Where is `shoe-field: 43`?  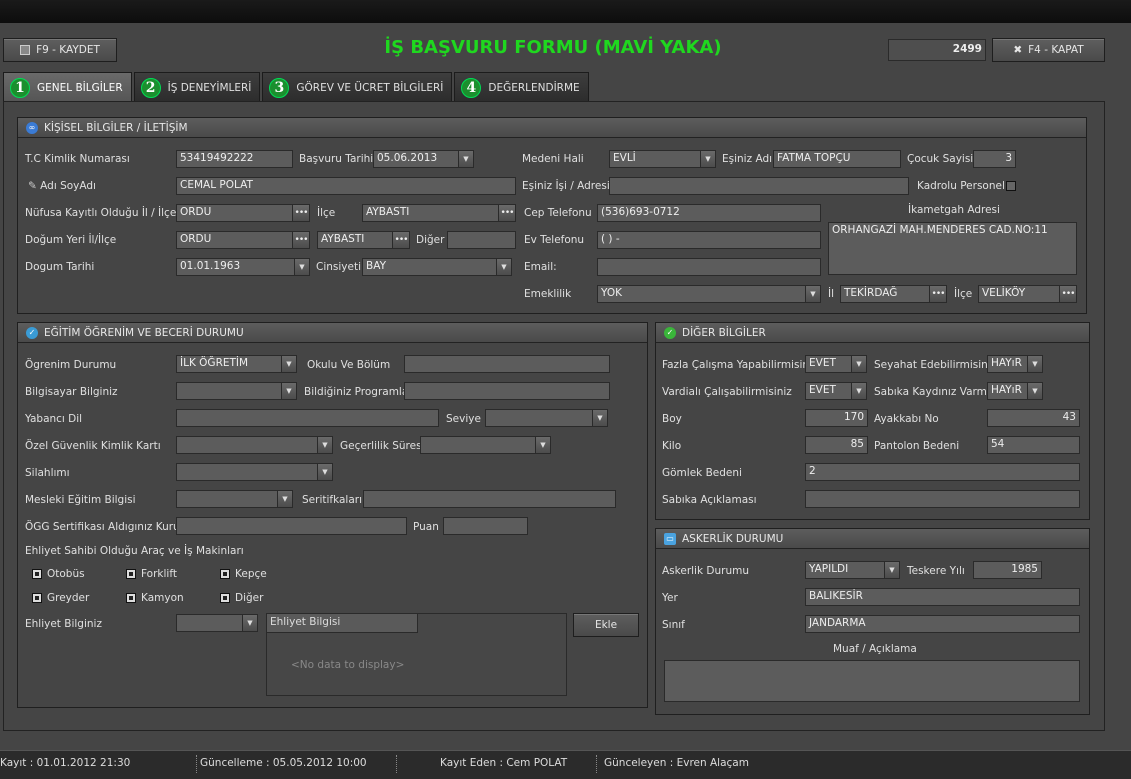 shoe-field: 43 is located at coordinates (1033, 418).